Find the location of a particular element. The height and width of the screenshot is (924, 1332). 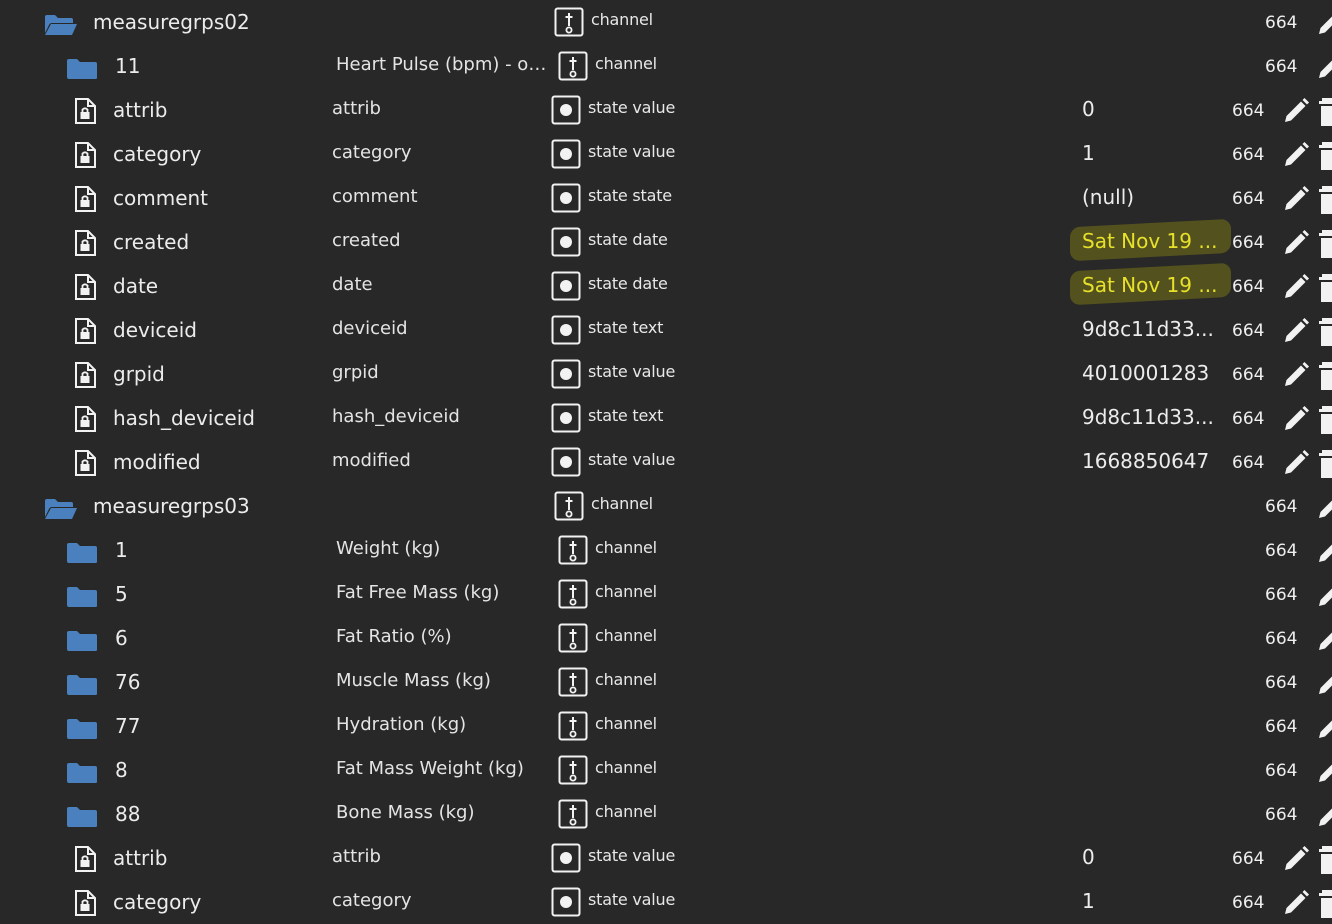

state-value: 1668850647 is located at coordinates (1145, 461).